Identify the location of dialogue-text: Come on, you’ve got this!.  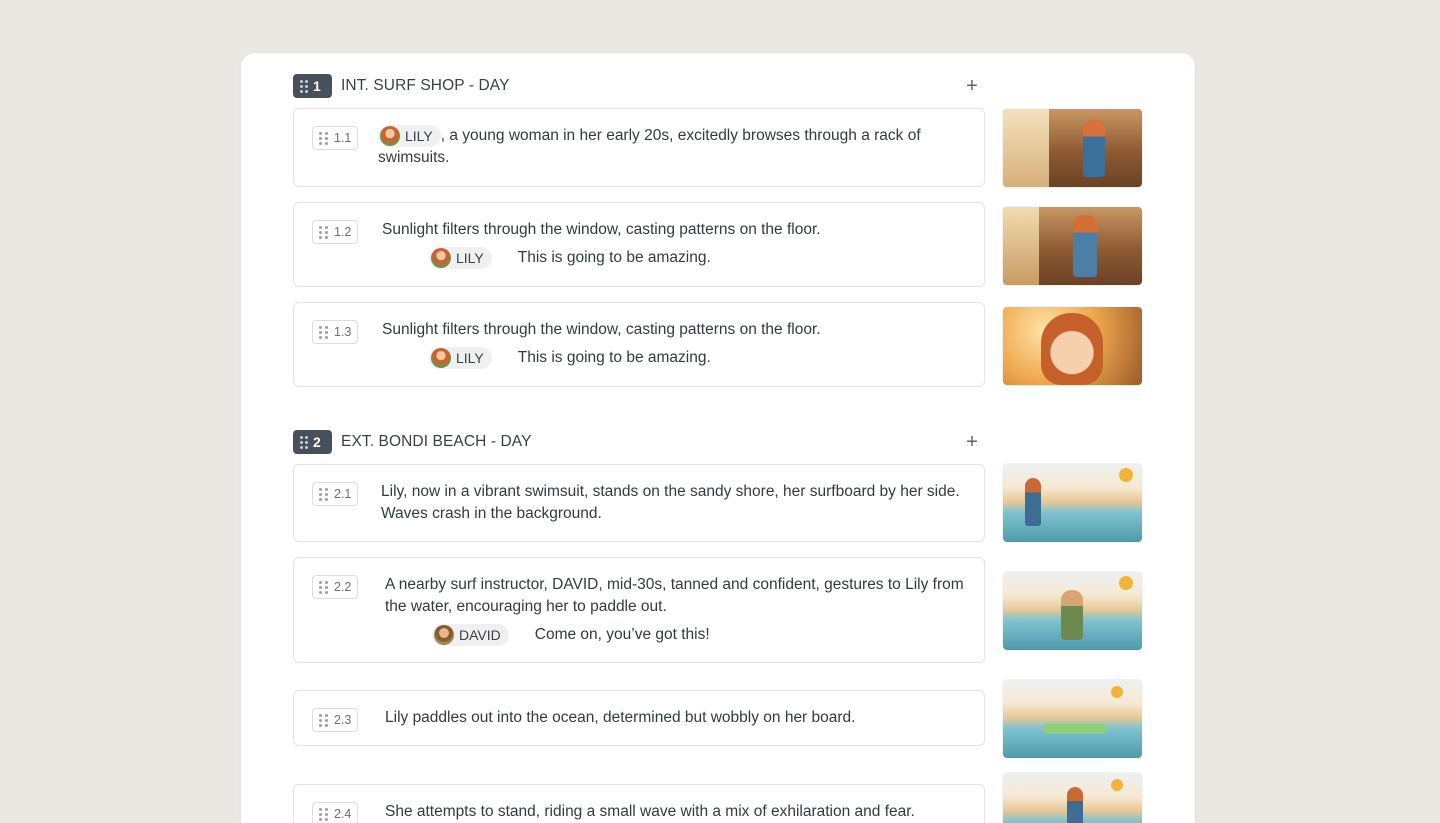
(622, 634).